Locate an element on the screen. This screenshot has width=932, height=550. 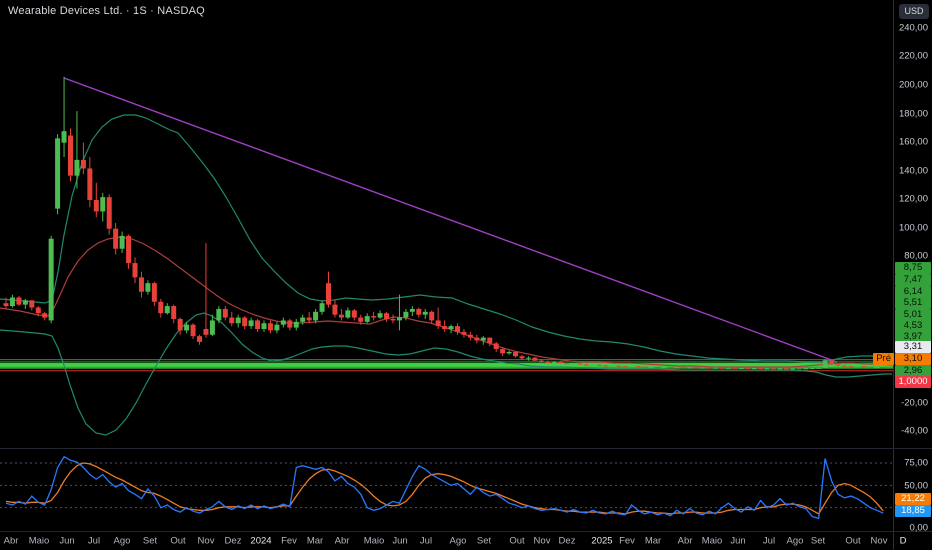
time-axis-year-label: 2025 is located at coordinates (602, 540).